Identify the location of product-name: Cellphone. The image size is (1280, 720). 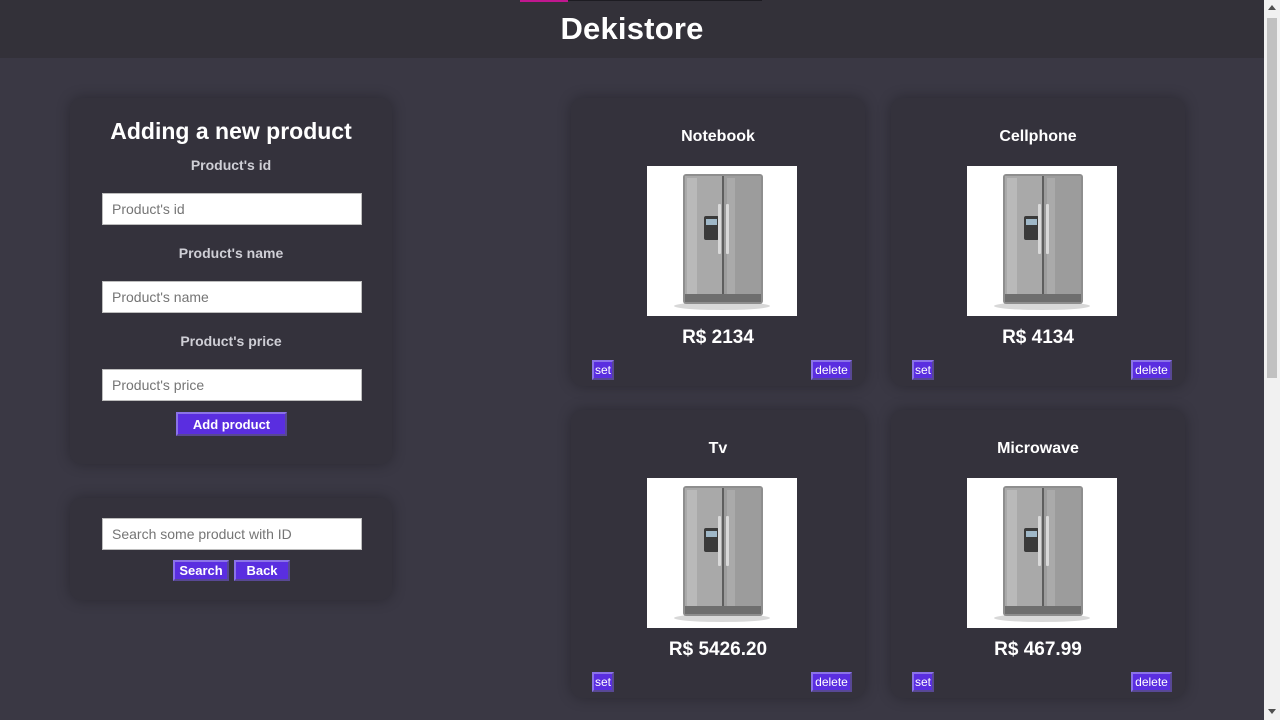
(1038, 136).